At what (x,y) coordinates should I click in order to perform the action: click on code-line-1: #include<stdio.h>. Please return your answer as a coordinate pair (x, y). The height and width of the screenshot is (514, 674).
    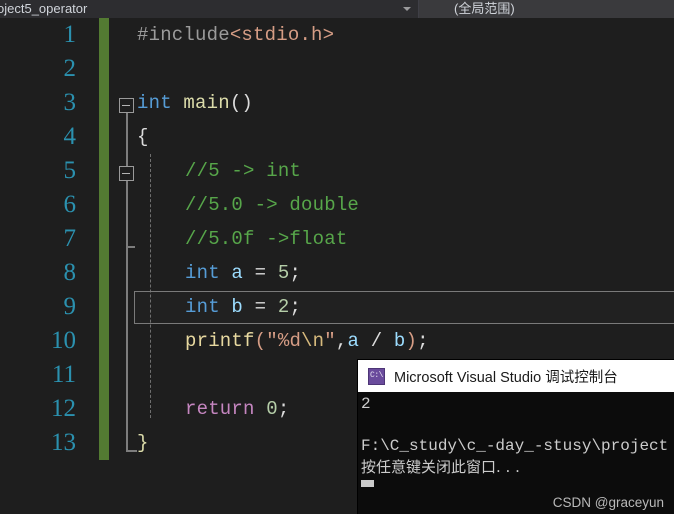
    Looking at the image, I should click on (235, 35).